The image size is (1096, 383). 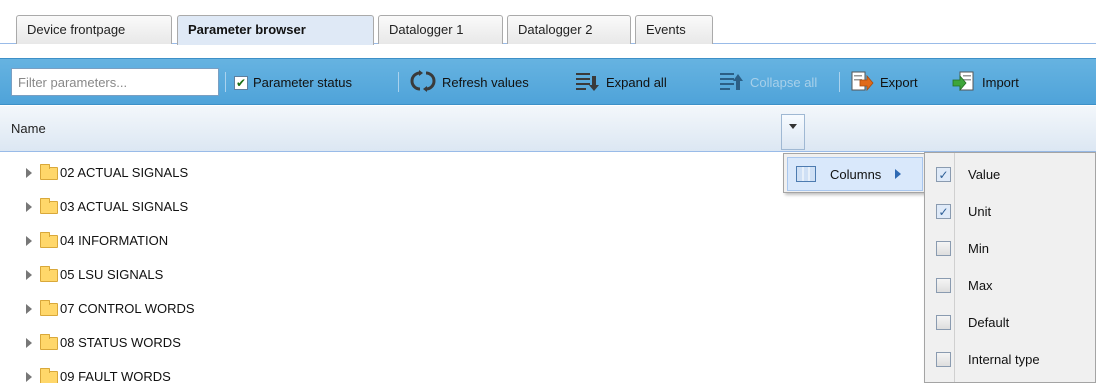 I want to click on column-toggle-item: Default, so click(x=1010, y=322).